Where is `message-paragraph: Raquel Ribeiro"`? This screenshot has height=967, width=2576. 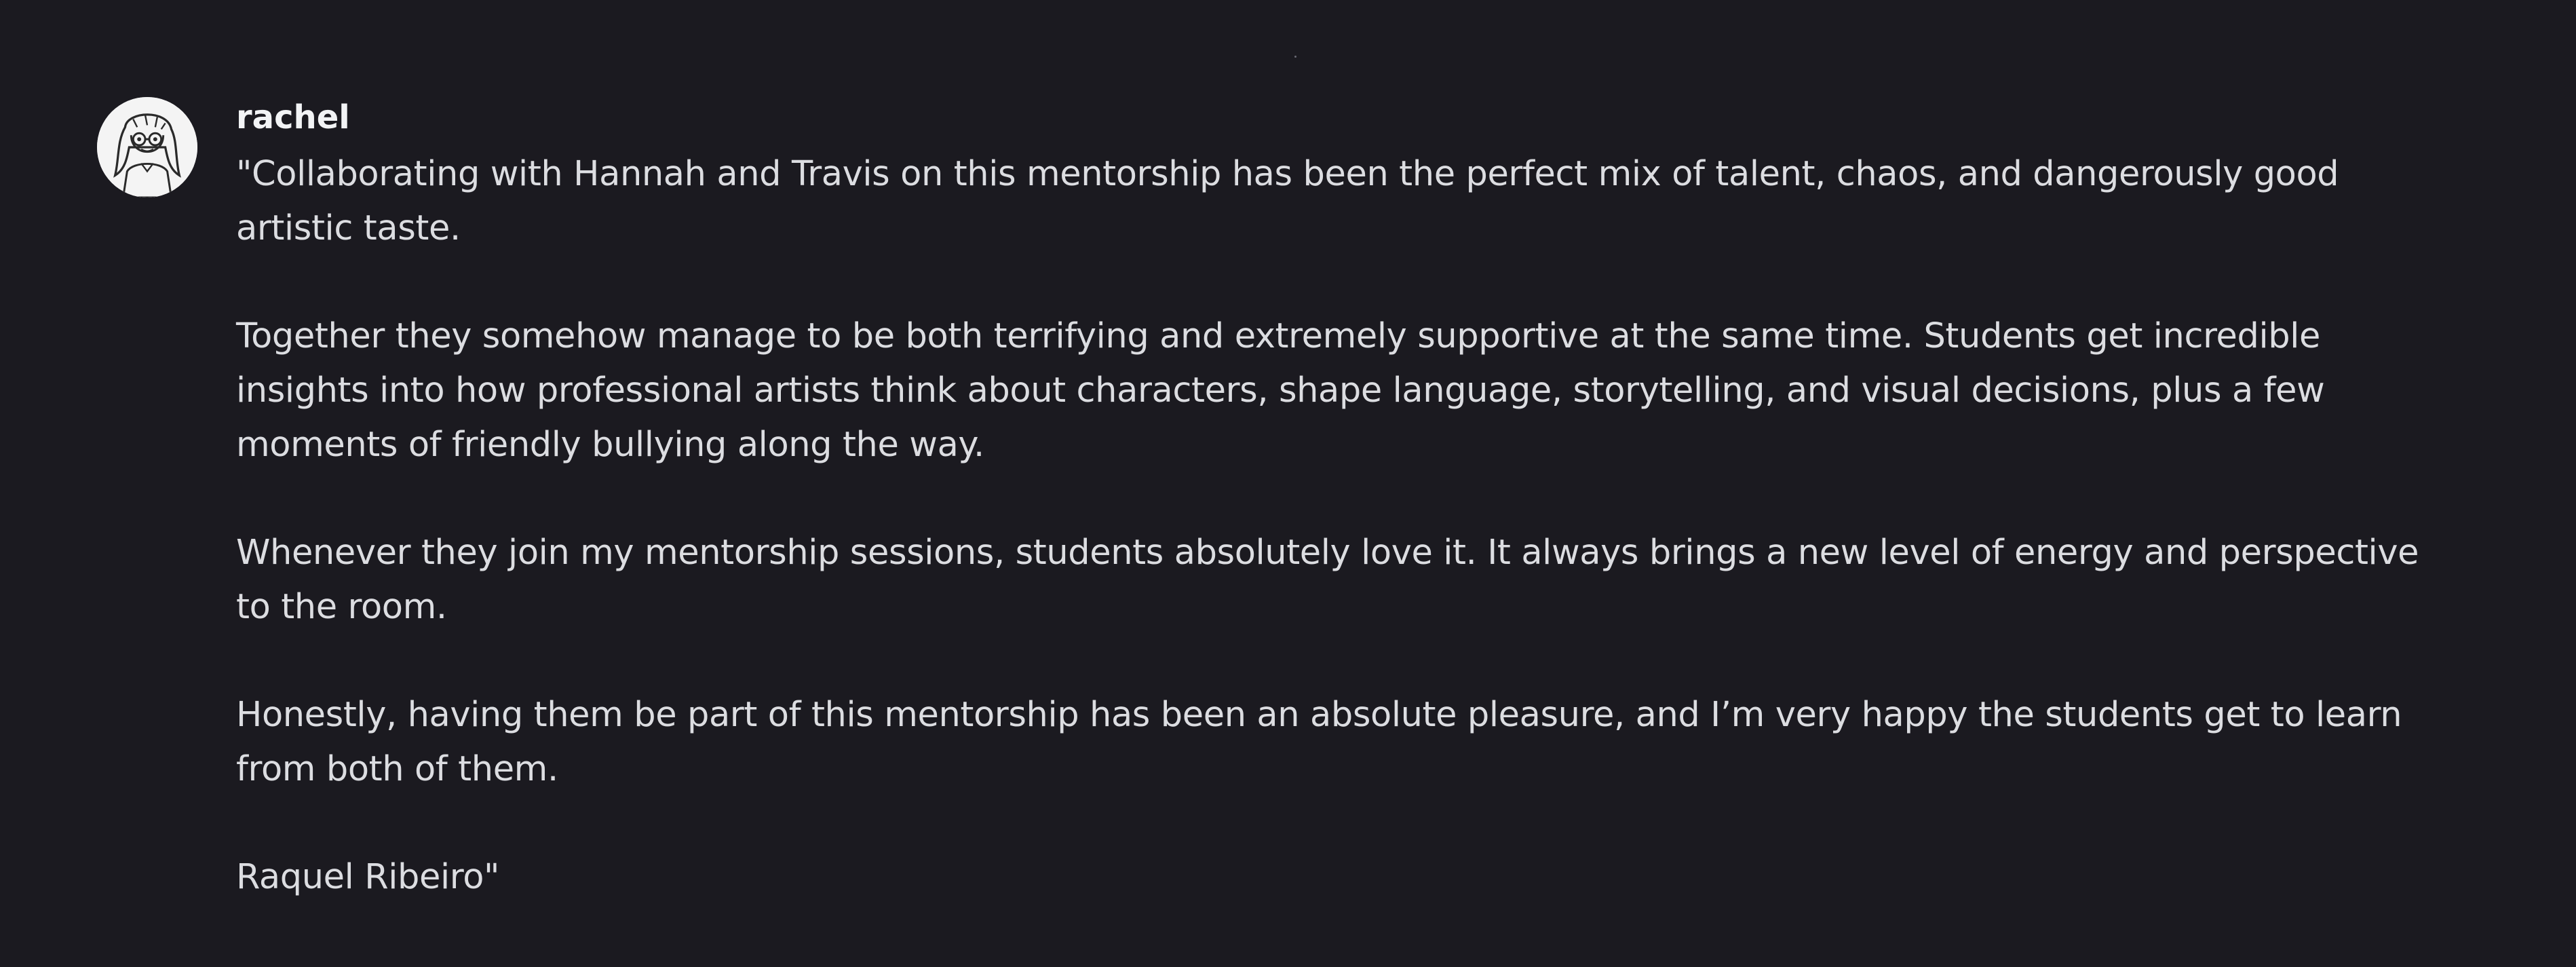 message-paragraph: Raquel Ribeiro" is located at coordinates (368, 877).